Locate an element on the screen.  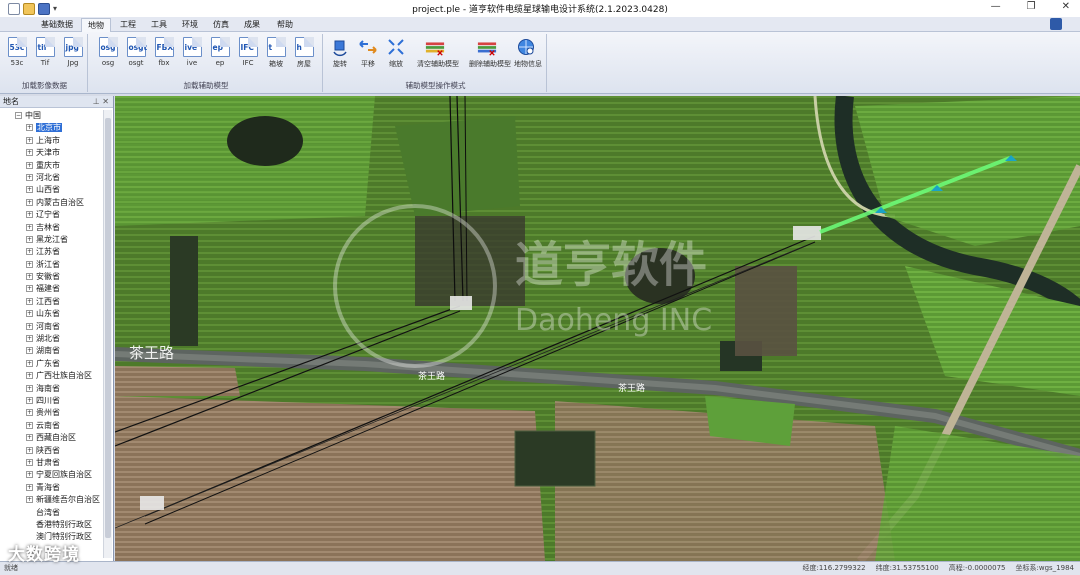
scale-button: 缩放 is located at coordinates (396, 54).